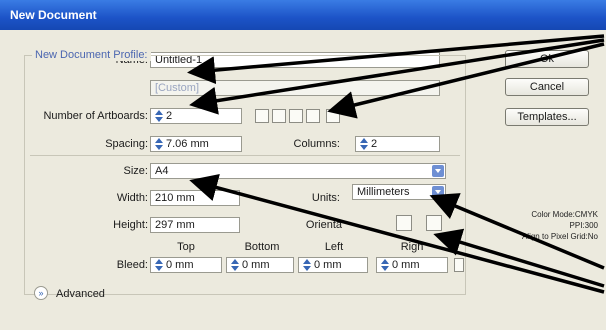 The width and height of the screenshot is (606, 330). I want to click on arrow-to-orientation, so click(519, 258).